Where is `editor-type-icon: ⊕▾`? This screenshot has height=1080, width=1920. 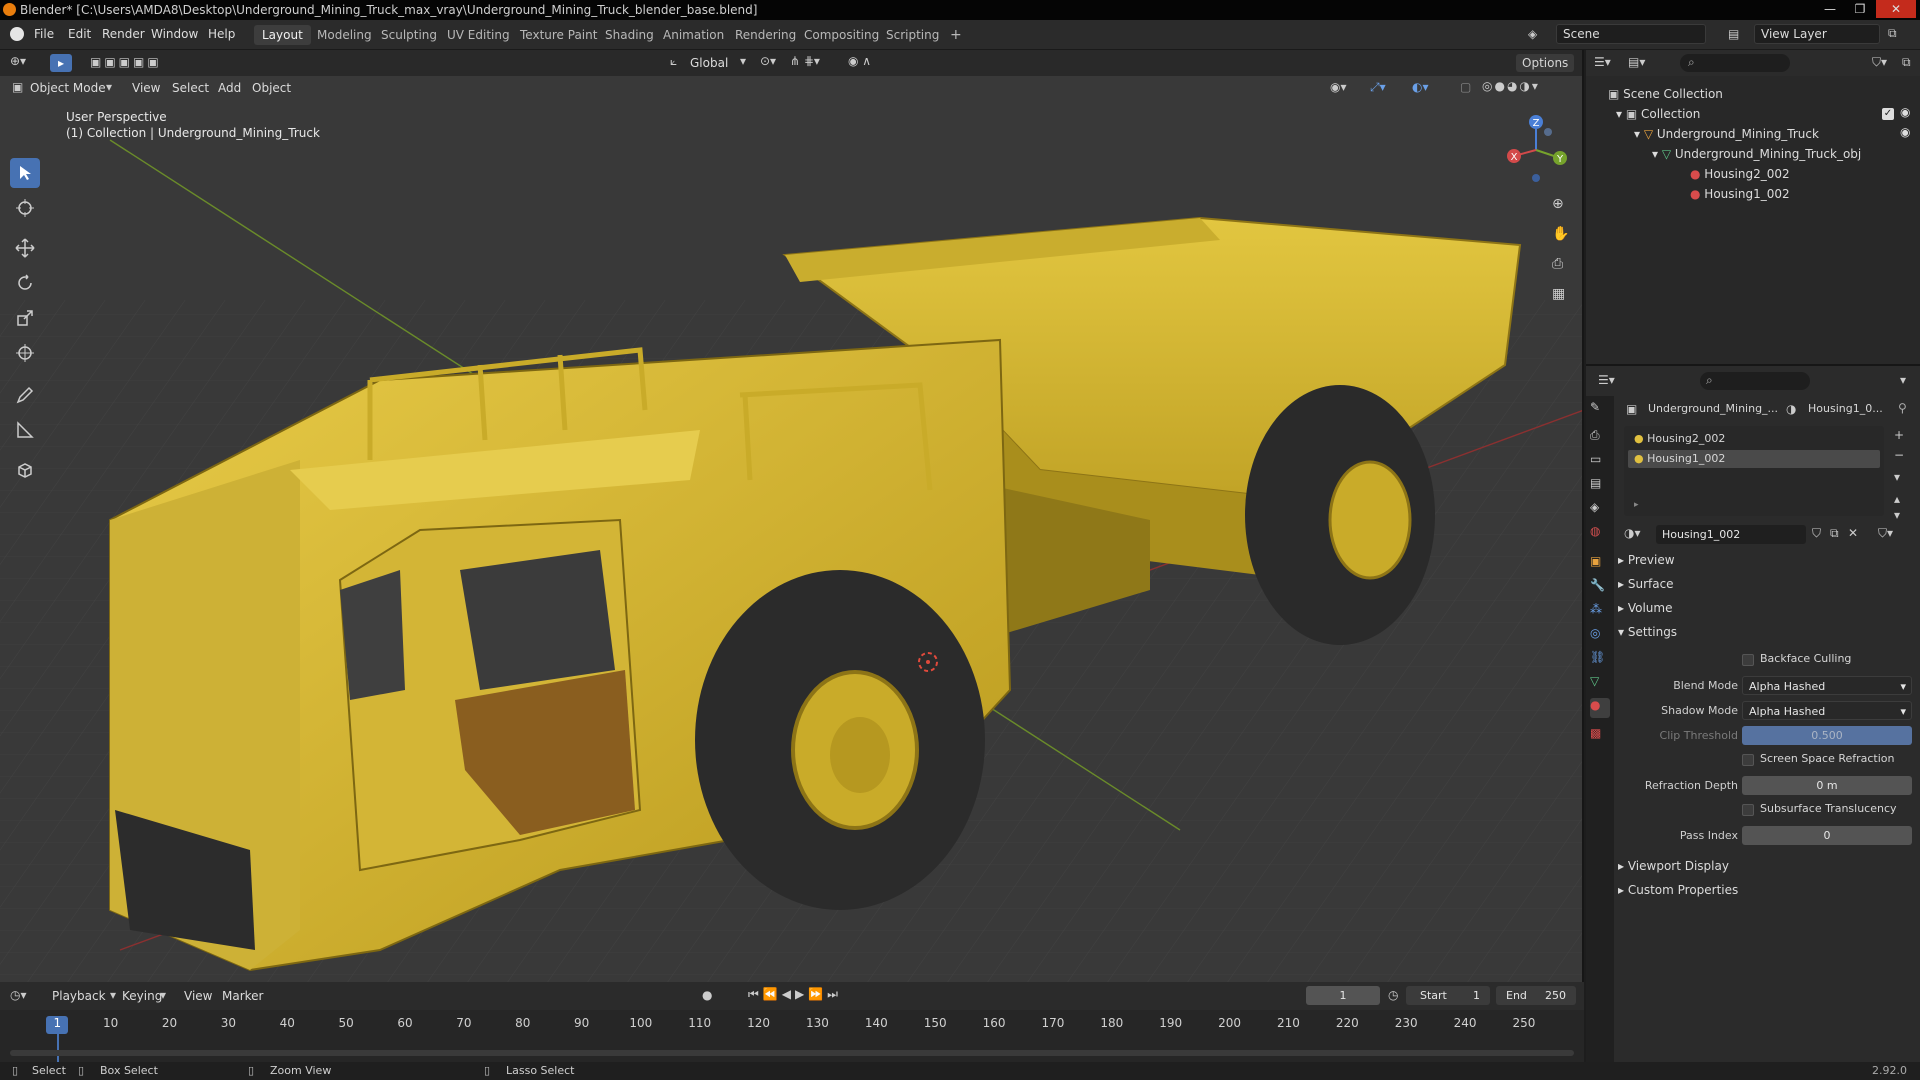 editor-type-icon: ⊕▾ is located at coordinates (18, 61).